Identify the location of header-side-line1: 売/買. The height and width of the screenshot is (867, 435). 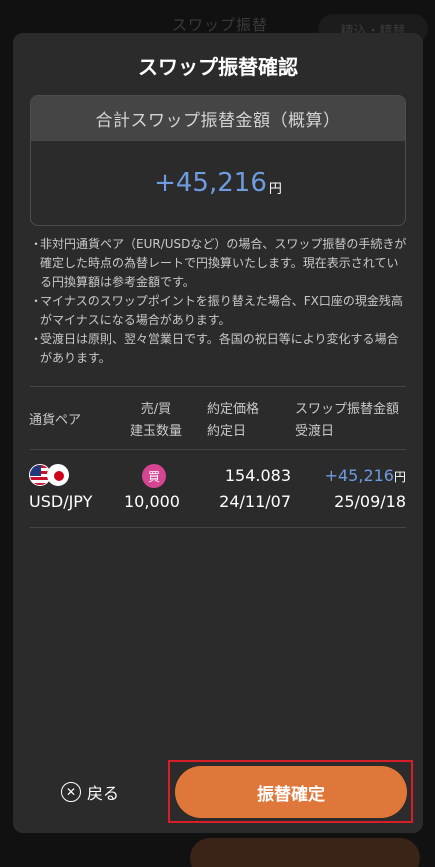
(156, 409).